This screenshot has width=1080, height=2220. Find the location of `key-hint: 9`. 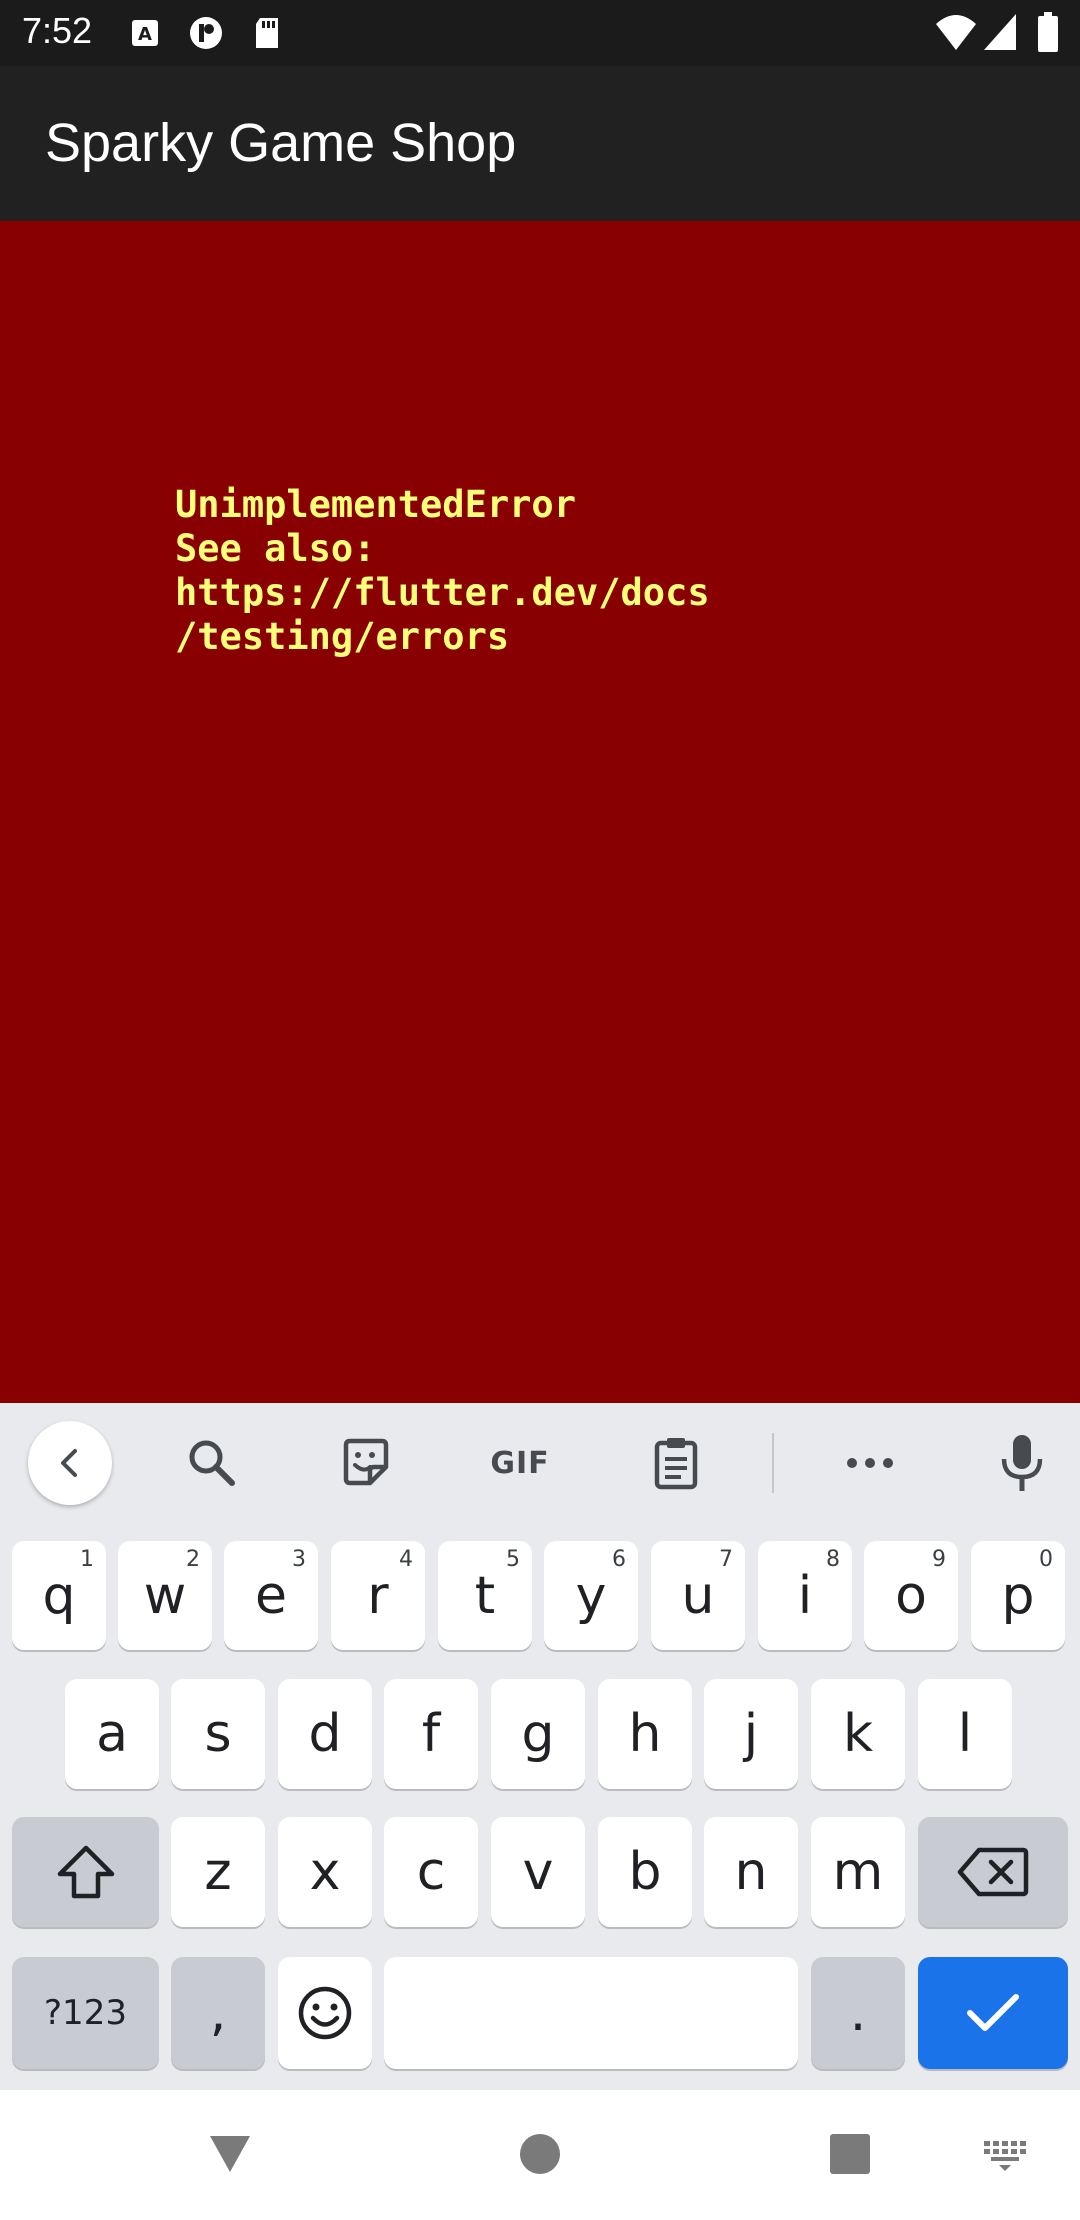

key-hint: 9 is located at coordinates (939, 1559).